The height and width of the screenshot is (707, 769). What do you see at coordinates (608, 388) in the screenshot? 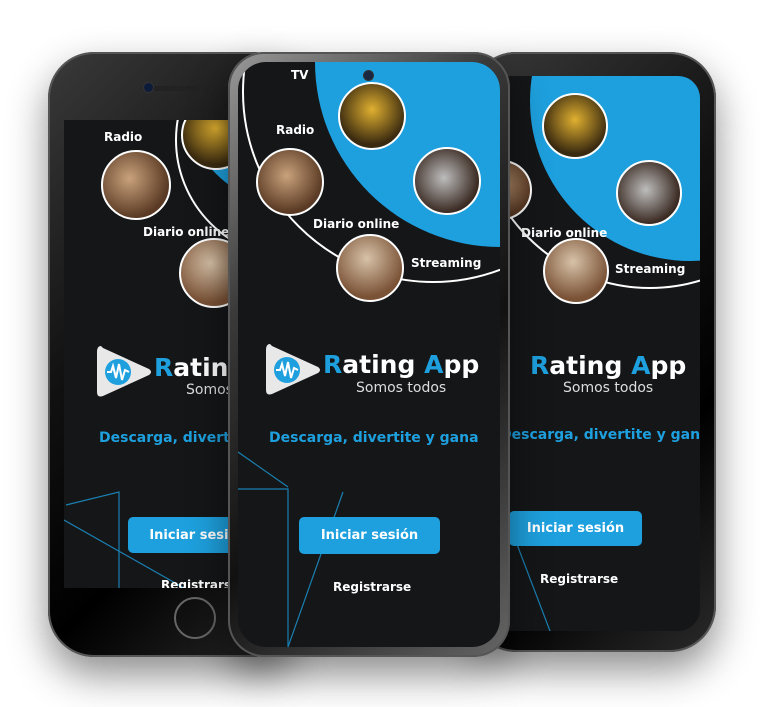
I see `brand-subtitle-right: Somos todos` at bounding box center [608, 388].